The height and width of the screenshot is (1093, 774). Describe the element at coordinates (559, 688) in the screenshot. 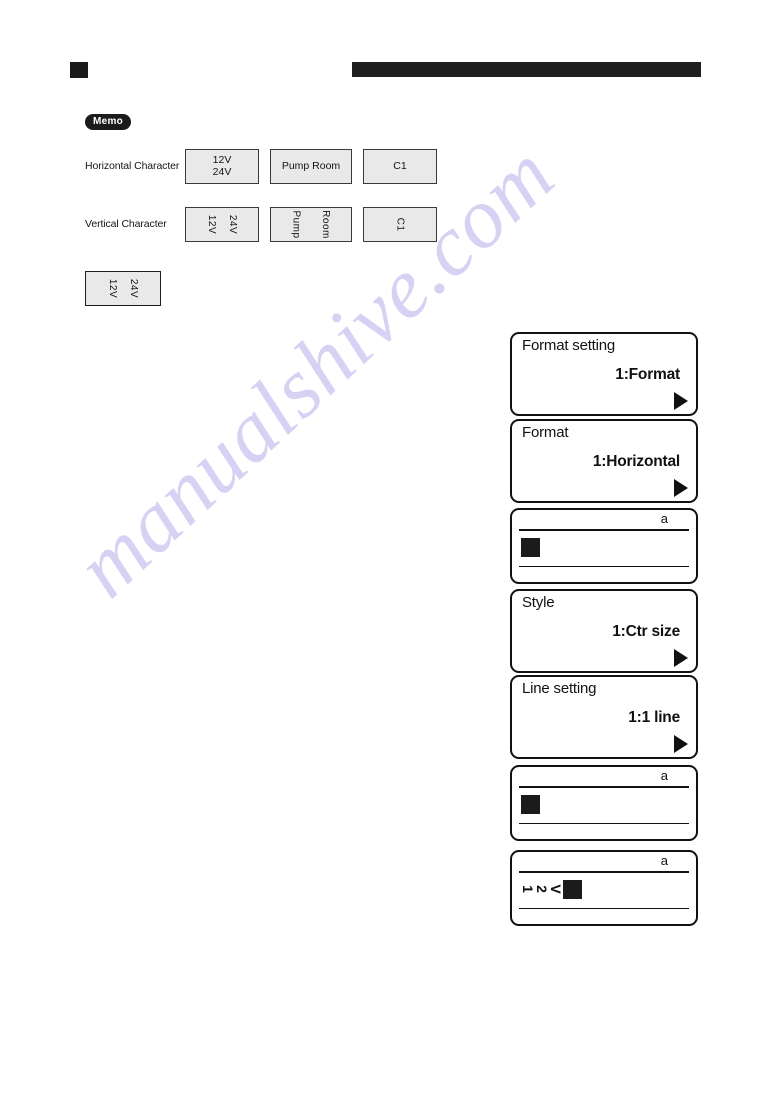

I see `lcd-title: Line setting` at that location.